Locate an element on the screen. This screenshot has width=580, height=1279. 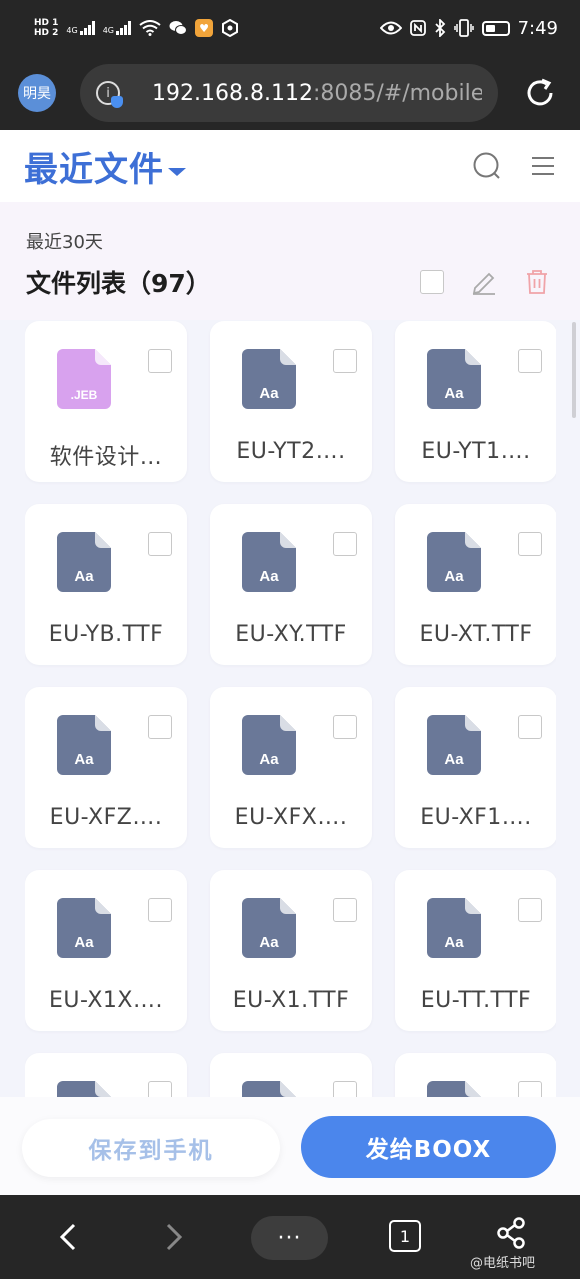
search-icon is located at coordinates (487, 166).